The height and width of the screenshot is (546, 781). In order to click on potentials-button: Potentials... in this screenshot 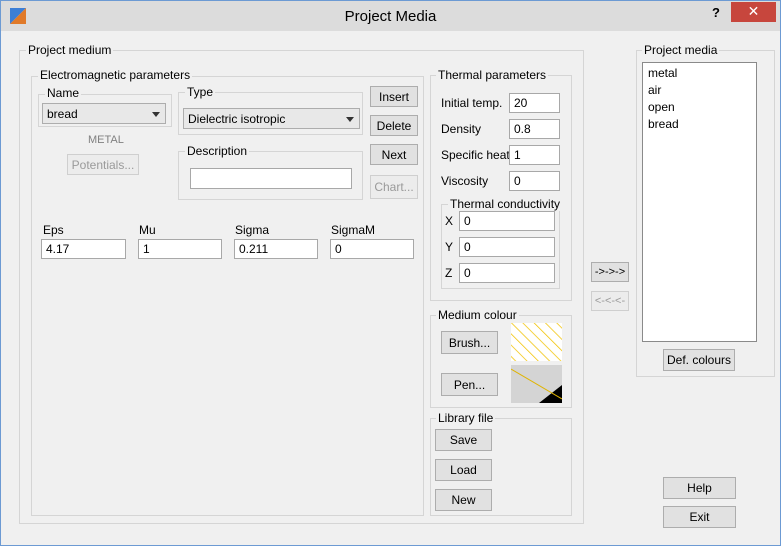, I will do `click(103, 164)`.